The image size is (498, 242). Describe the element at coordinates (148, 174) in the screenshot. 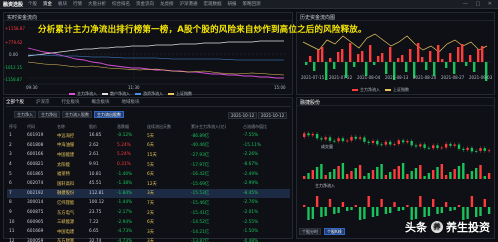

I see `table-row: 5 601865 福莱特 10.81 -1.40% 6天 -16.42亿 -2.49%` at that location.